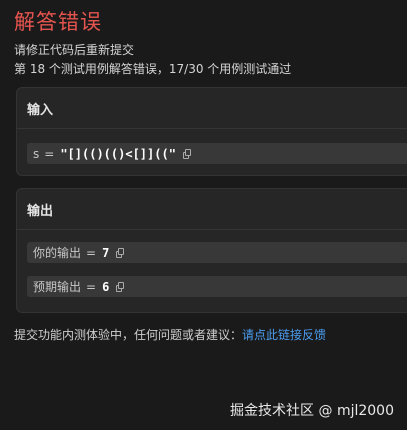 The width and height of the screenshot is (407, 430). What do you see at coordinates (128, 335) in the screenshot?
I see `feedback-text: 提交功能内测体验中，任何问题或者建议：` at bounding box center [128, 335].